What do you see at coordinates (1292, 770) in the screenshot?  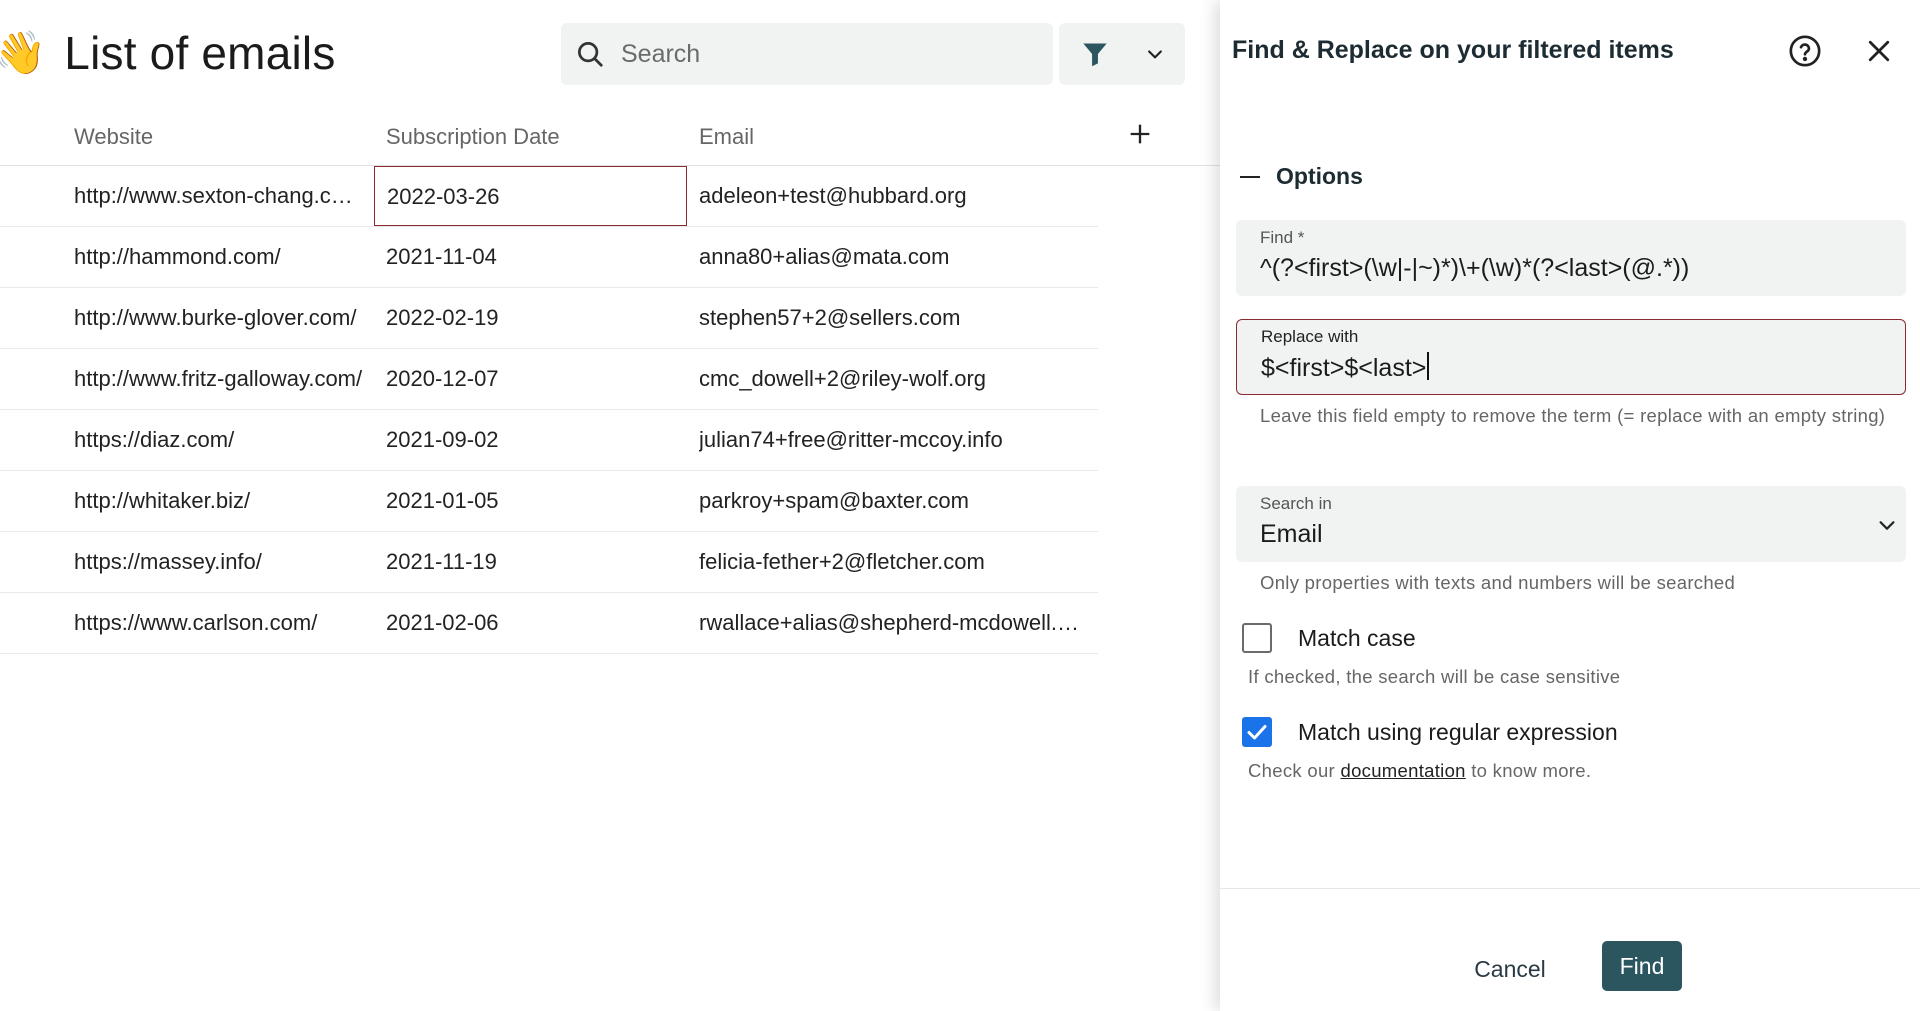 I see `regex-helper-prefix: Check our` at bounding box center [1292, 770].